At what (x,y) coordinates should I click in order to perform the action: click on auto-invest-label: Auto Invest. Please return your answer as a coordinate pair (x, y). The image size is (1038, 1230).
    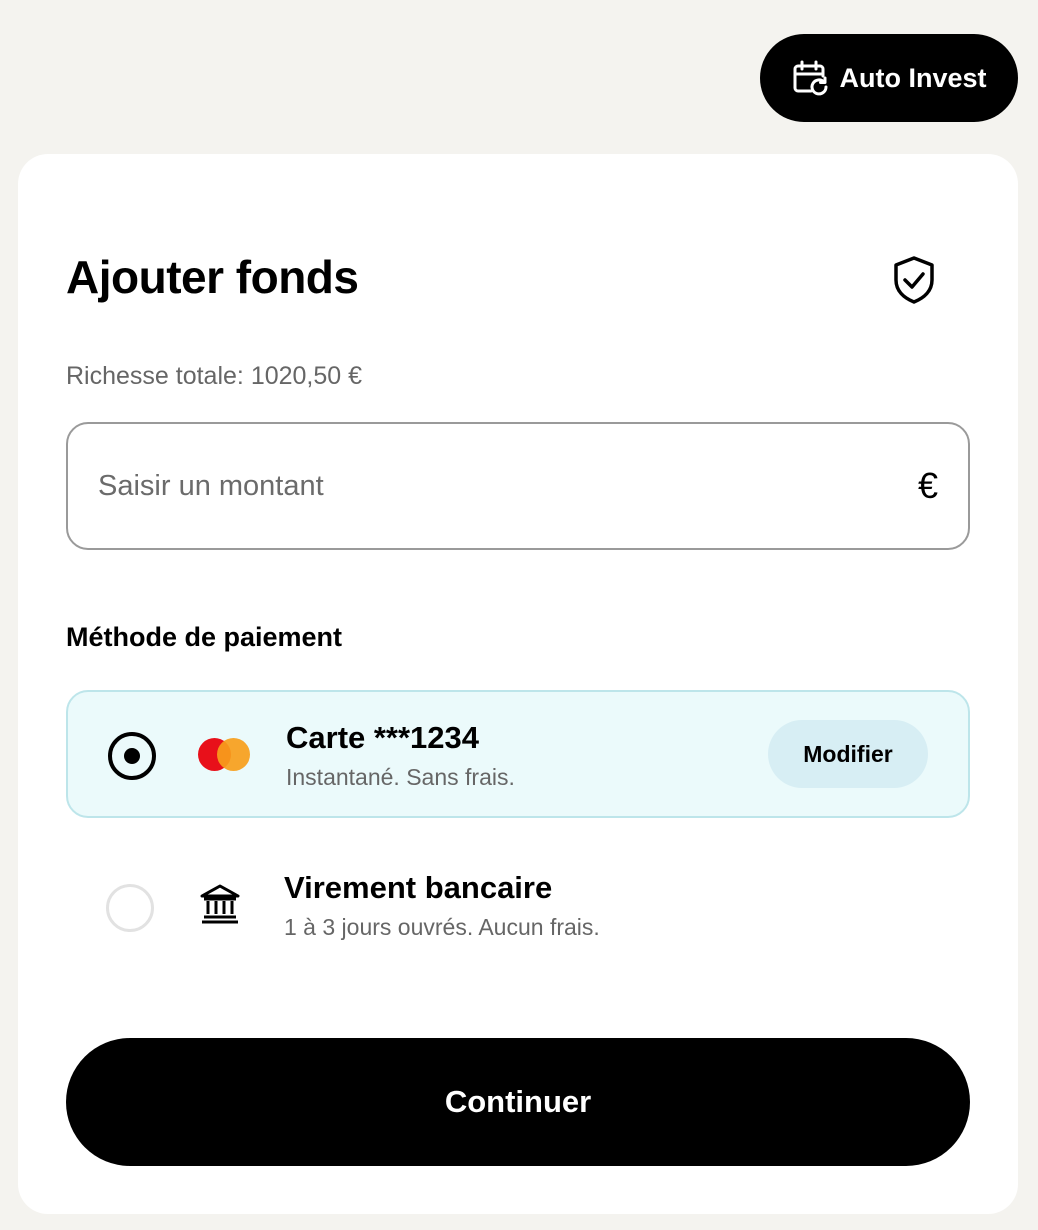
    Looking at the image, I should click on (913, 77).